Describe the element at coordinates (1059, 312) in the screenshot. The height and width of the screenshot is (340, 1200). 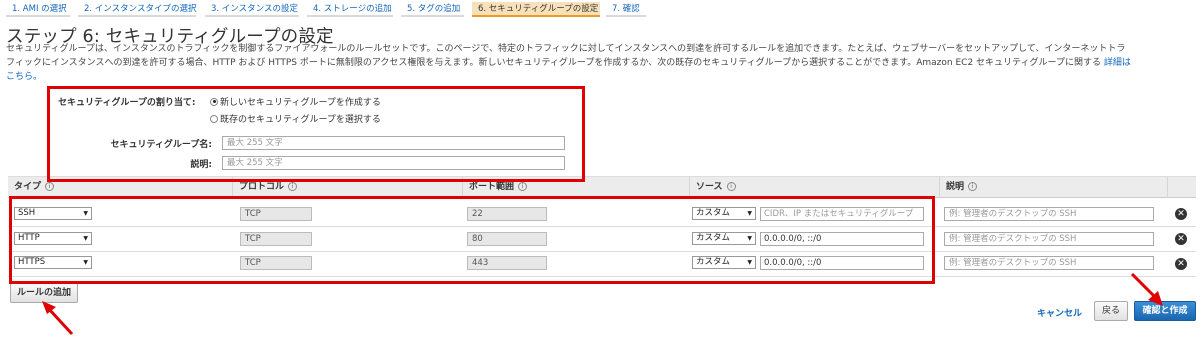
I see `cancel-link: キャンセル` at that location.